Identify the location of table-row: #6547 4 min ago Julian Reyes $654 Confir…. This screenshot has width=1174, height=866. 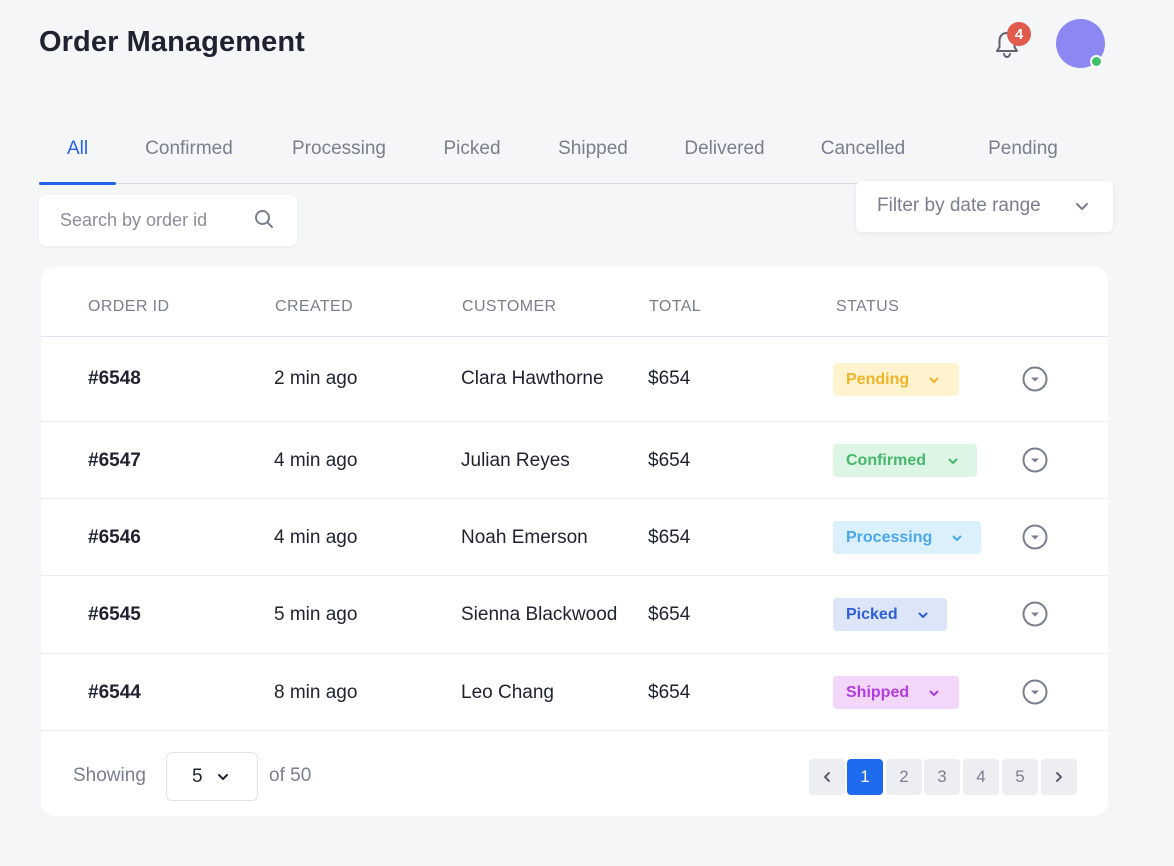
(574, 460).